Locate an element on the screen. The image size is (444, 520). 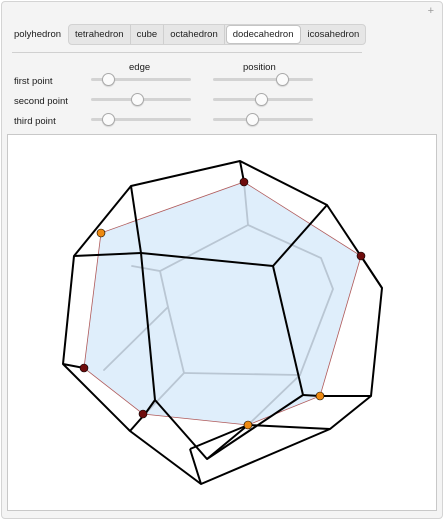
add-icon: + is located at coordinates (431, 11).